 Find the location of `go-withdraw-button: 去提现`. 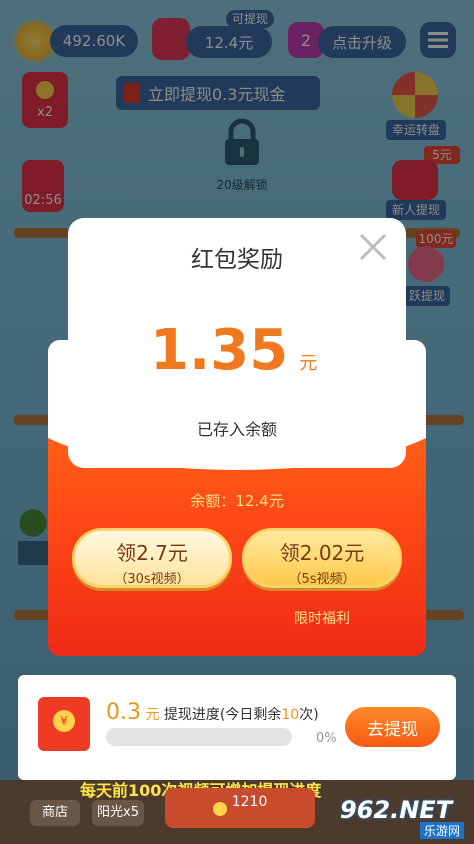

go-withdraw-button: 去提现 is located at coordinates (392, 727).